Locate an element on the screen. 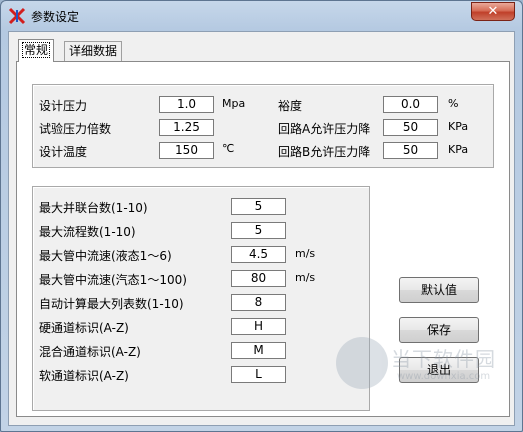 This screenshot has height=432, width=523. watermark: 当下软件园 www.downxia.com is located at coordinates (421, 372).